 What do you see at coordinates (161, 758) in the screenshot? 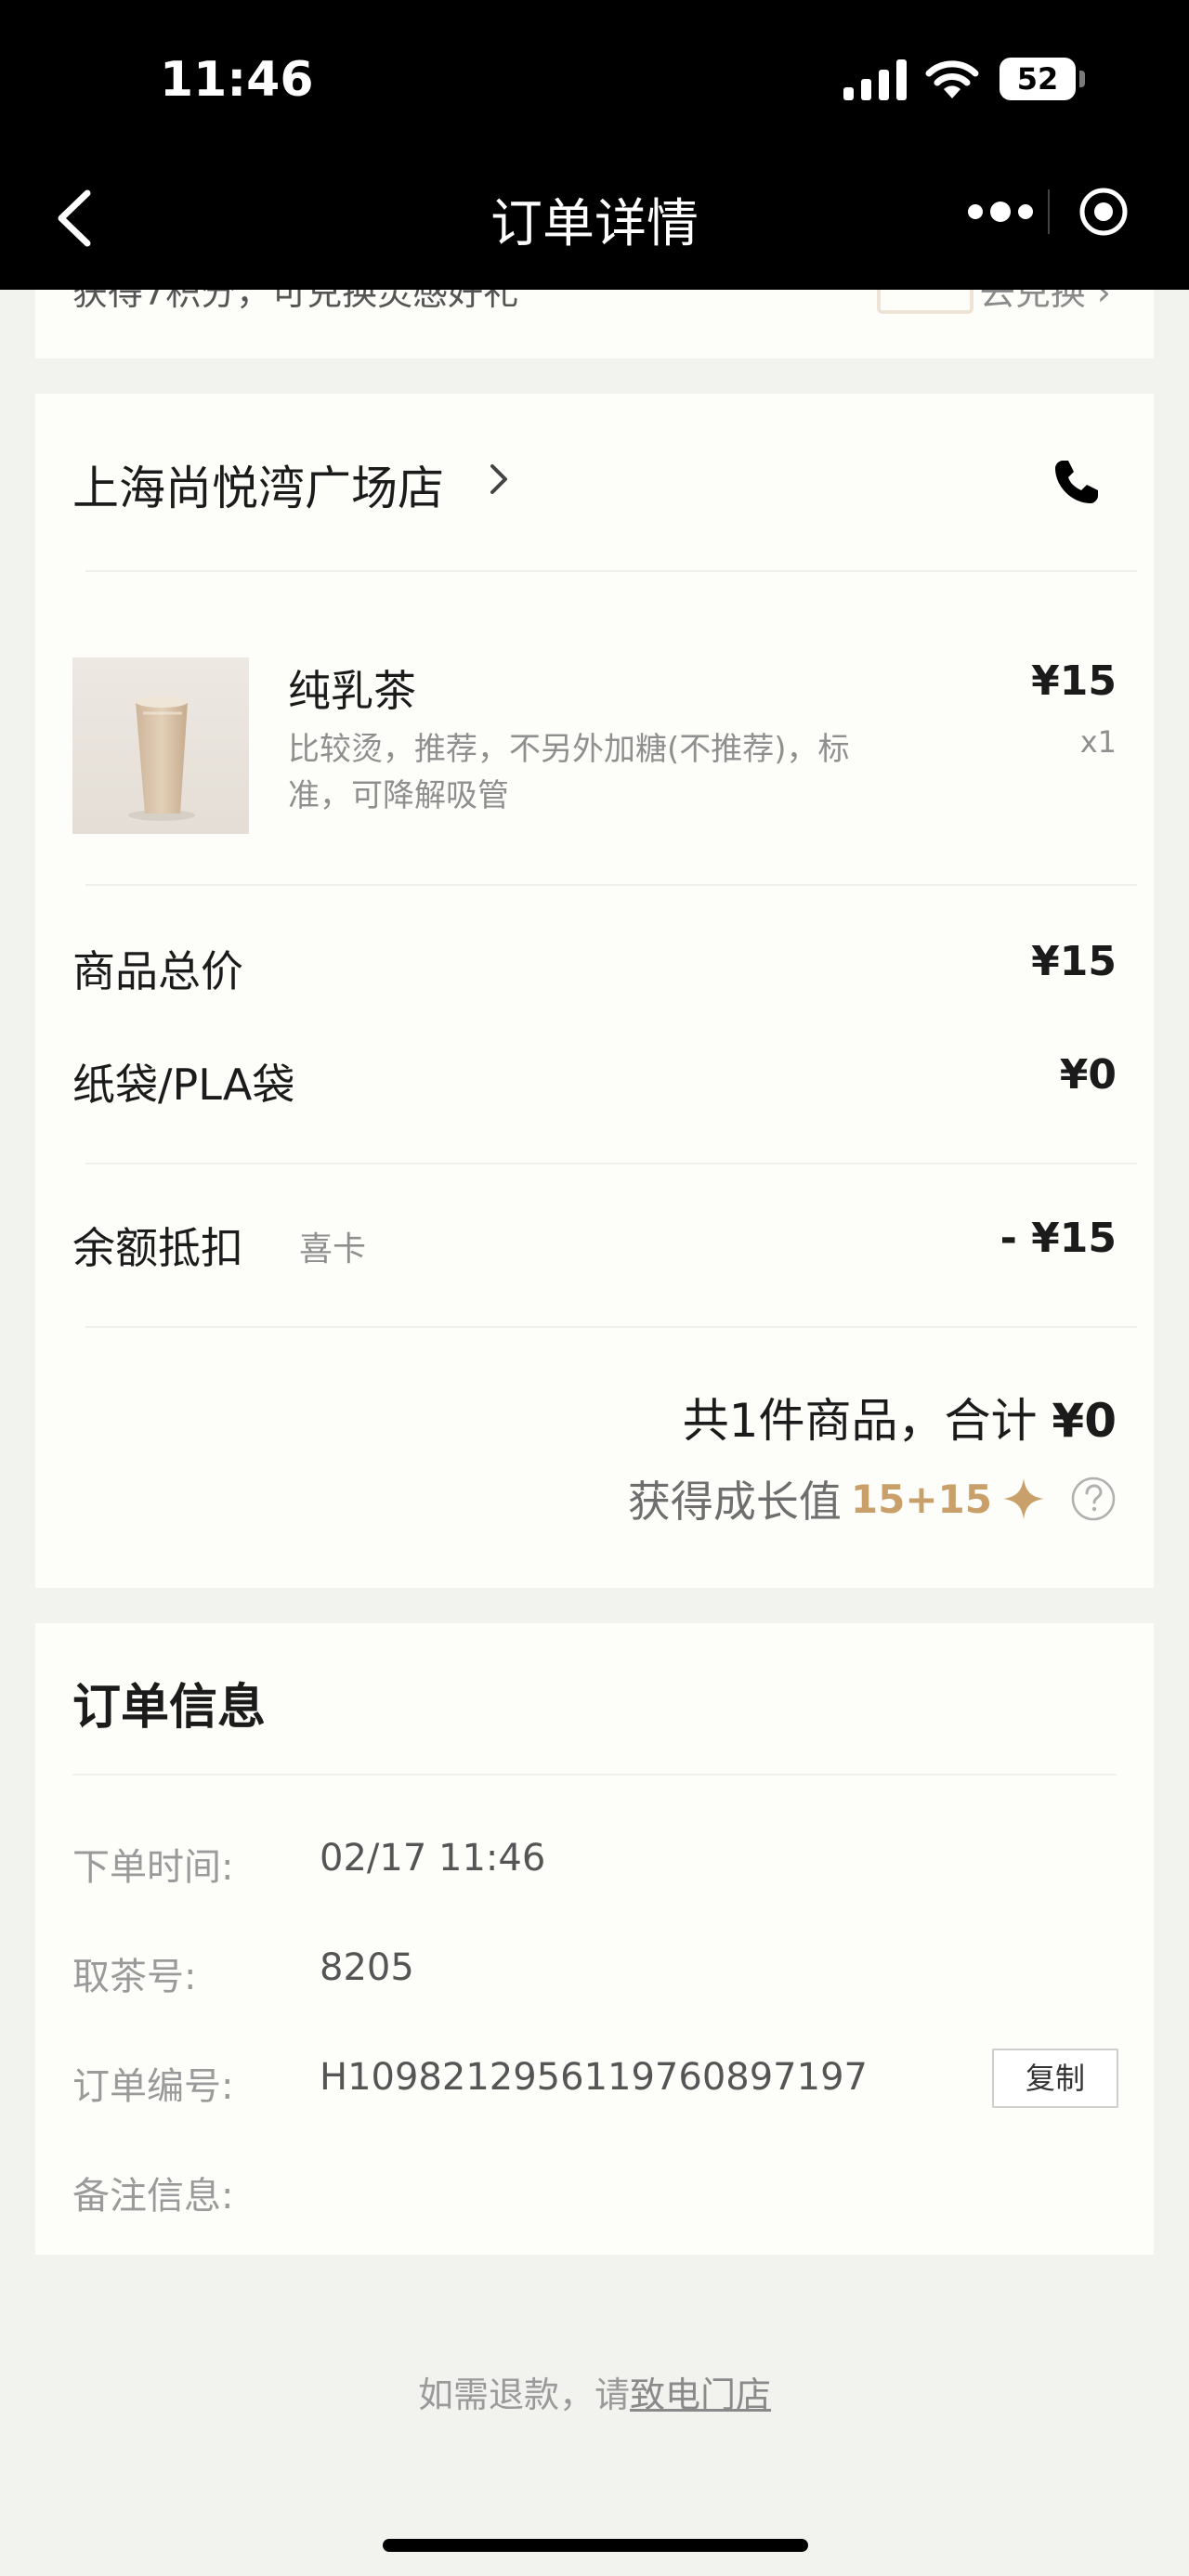
I see `milk-tea-cup-image` at bounding box center [161, 758].